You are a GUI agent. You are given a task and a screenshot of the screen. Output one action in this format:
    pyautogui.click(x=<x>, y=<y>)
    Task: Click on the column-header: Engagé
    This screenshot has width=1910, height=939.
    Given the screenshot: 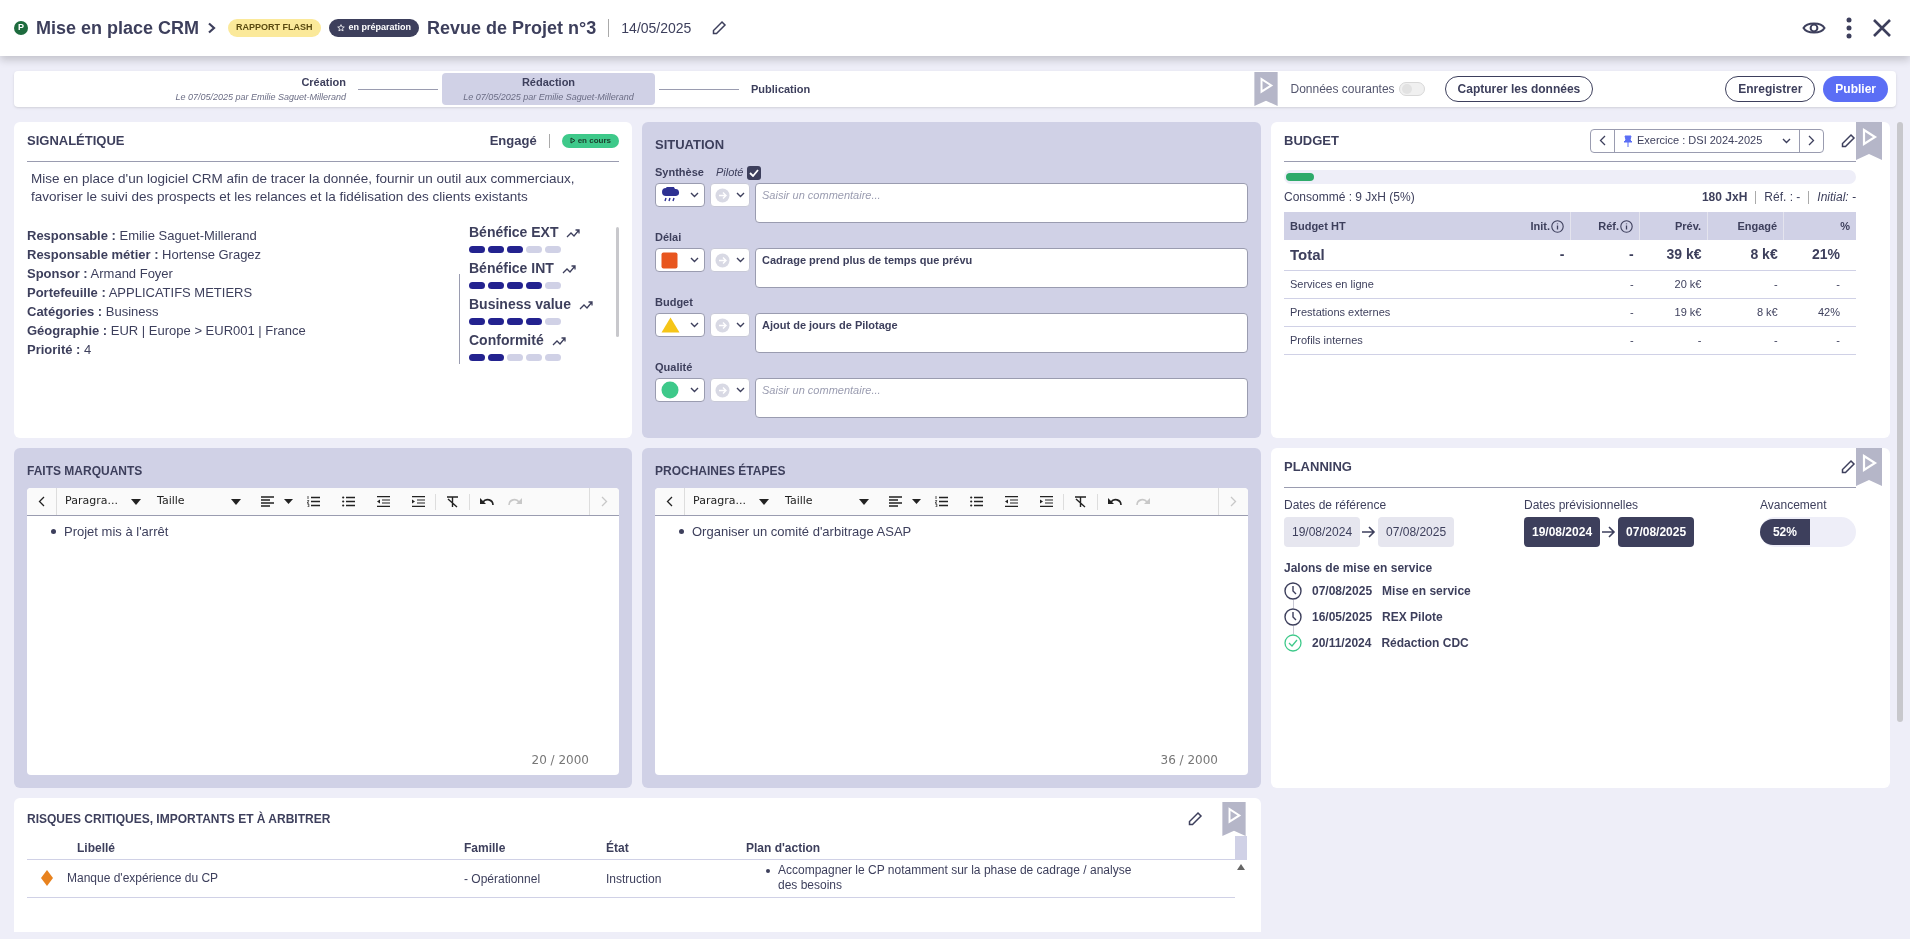 What is the action you would take?
    pyautogui.click(x=1745, y=226)
    